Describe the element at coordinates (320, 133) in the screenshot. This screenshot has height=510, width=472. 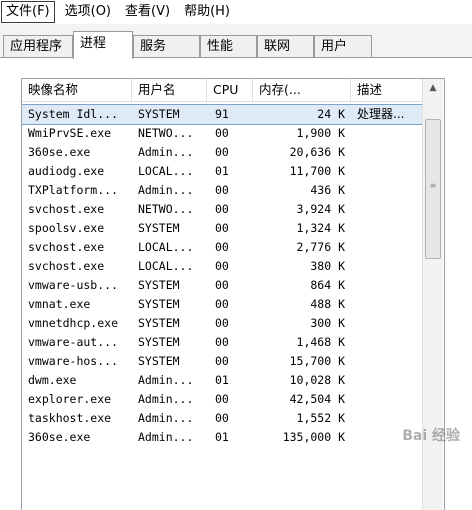
I see `process-memory: 1,900 K` at that location.